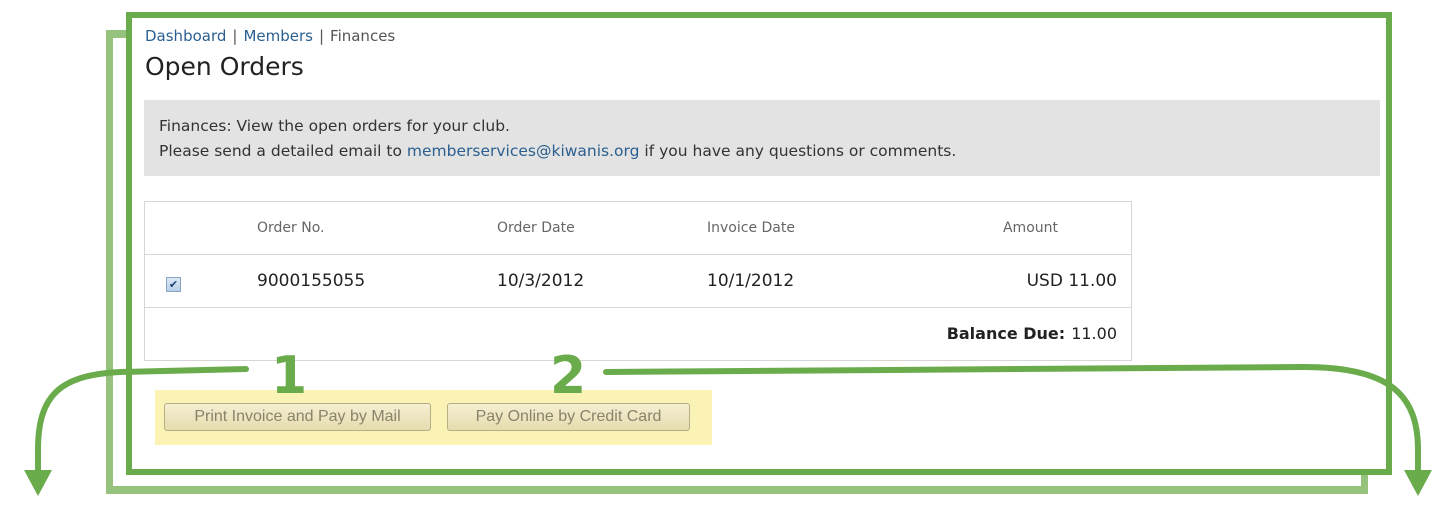 This screenshot has width=1432, height=513. What do you see at coordinates (289, 376) in the screenshot?
I see `annotation-number-1: 1` at bounding box center [289, 376].